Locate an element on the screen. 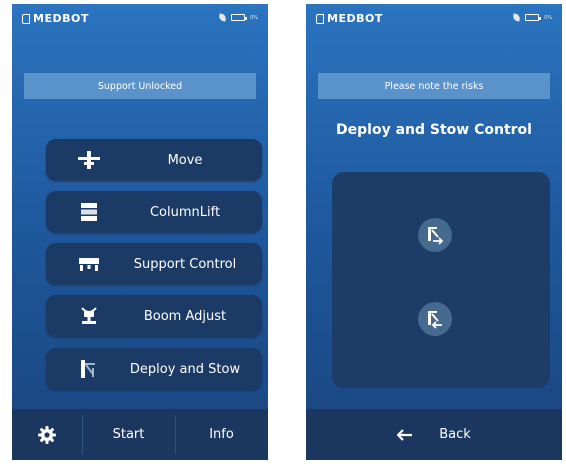 The height and width of the screenshot is (464, 566). support-control-button: Support Control is located at coordinates (154, 264).